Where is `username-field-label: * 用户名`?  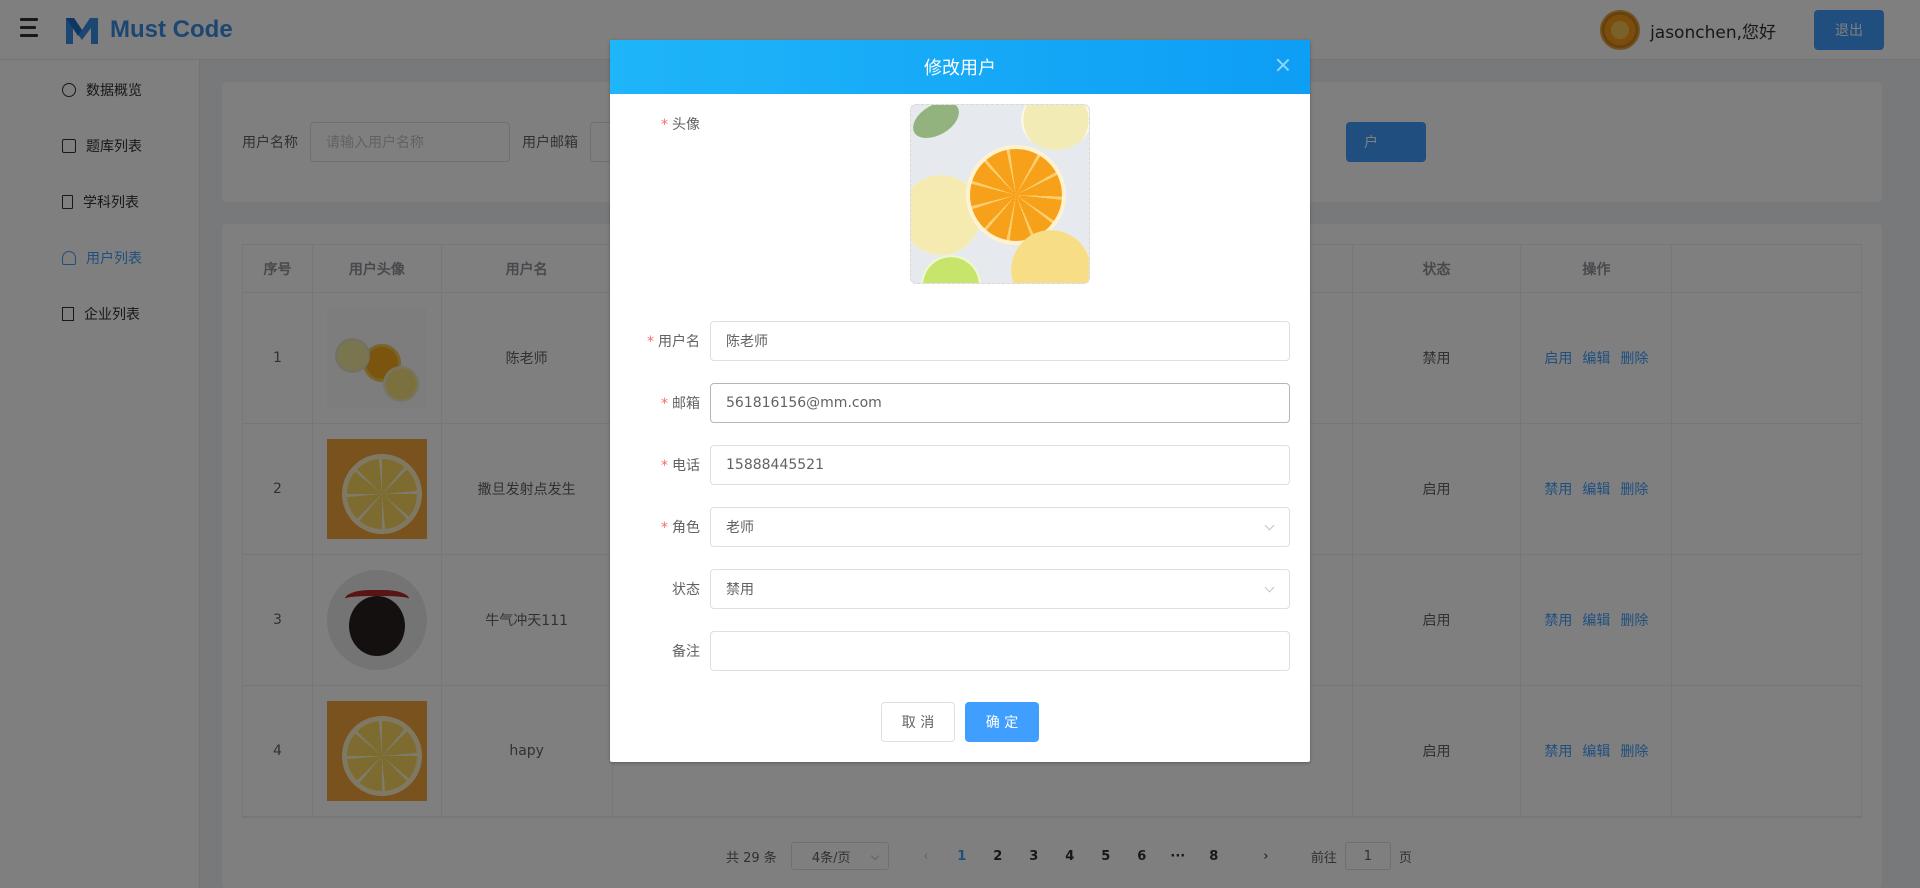
username-field-label: * 用户名 is located at coordinates (673, 342).